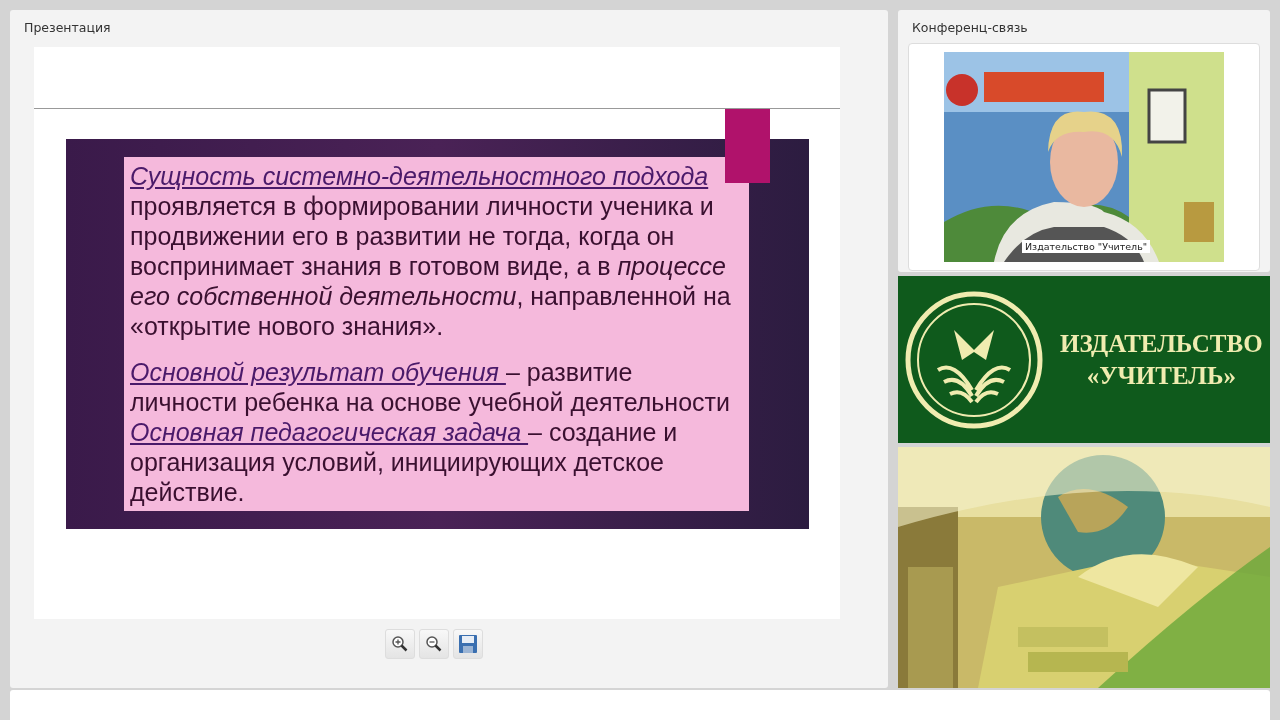  Describe the element at coordinates (67, 28) in the screenshot. I see `panel-title: Презентация` at that location.